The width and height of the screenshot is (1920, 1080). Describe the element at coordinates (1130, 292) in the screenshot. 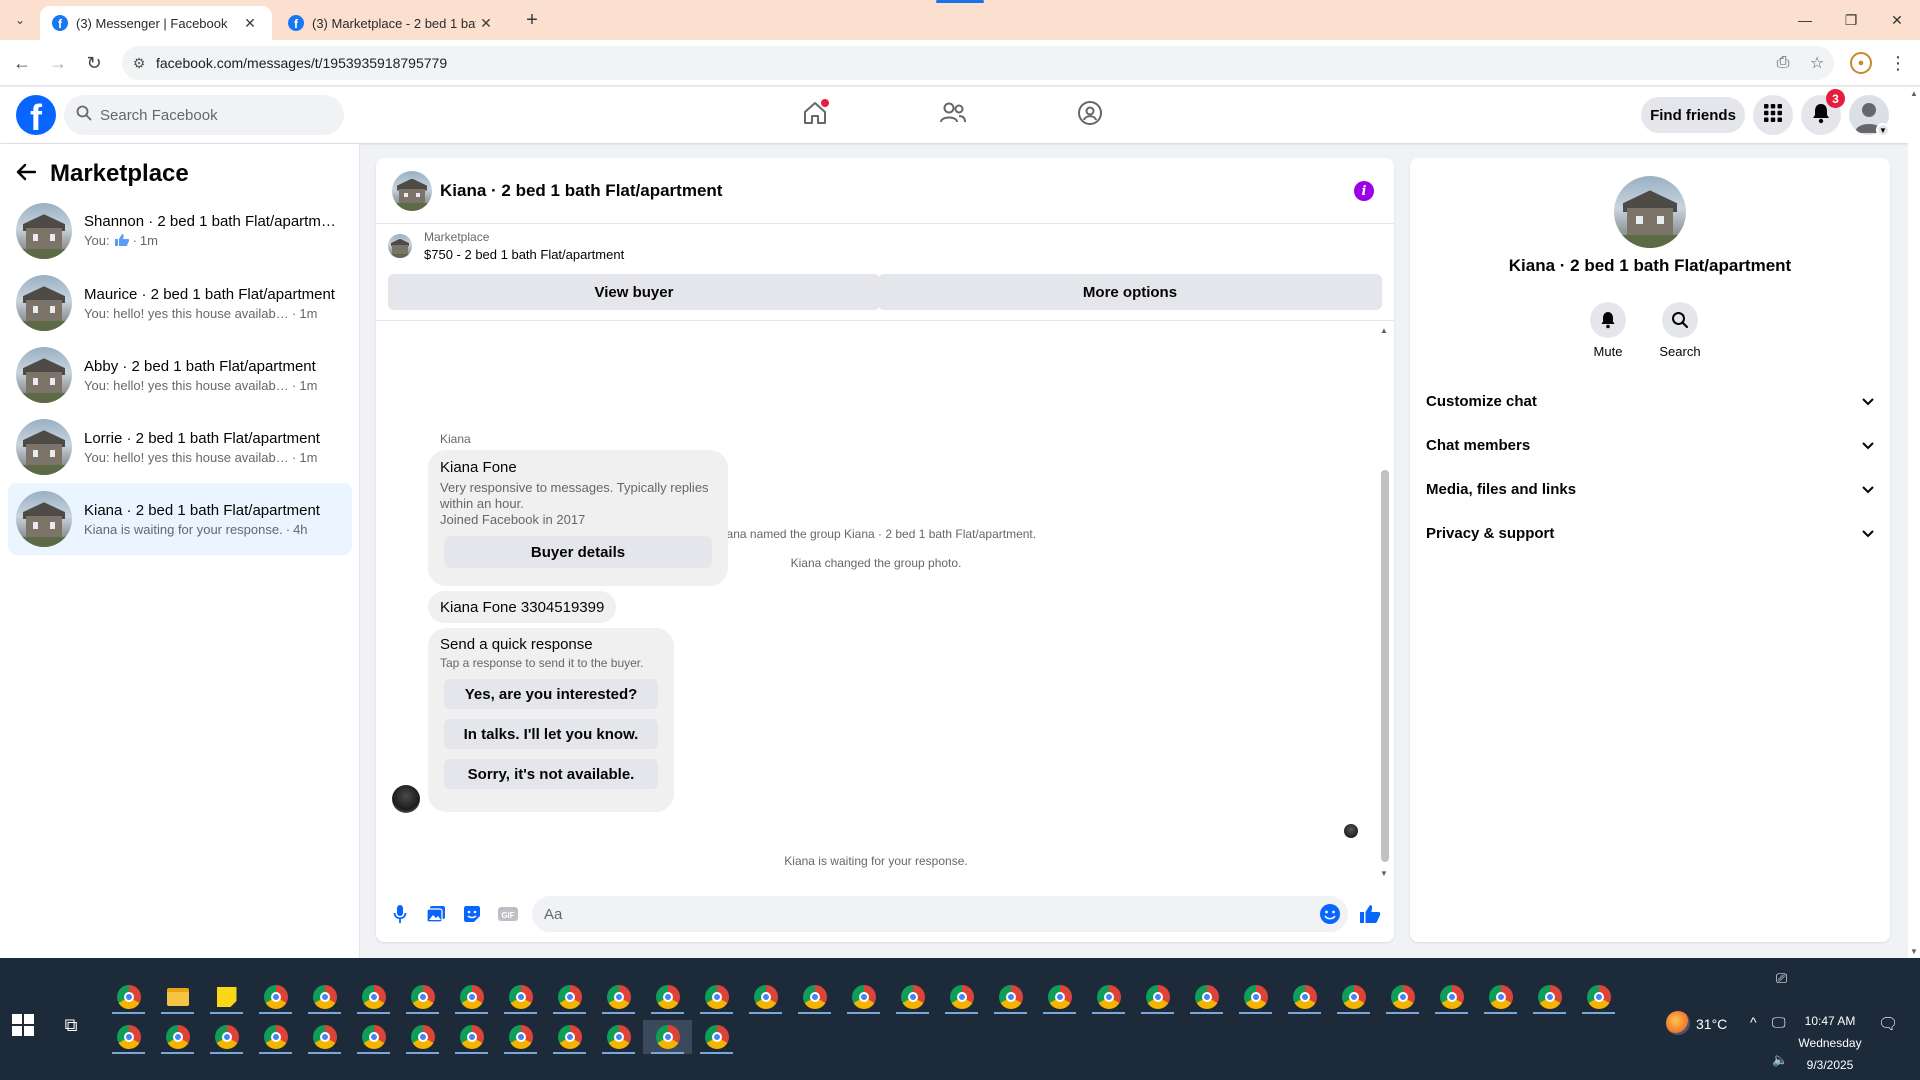

I see `more-options-button: More options` at that location.